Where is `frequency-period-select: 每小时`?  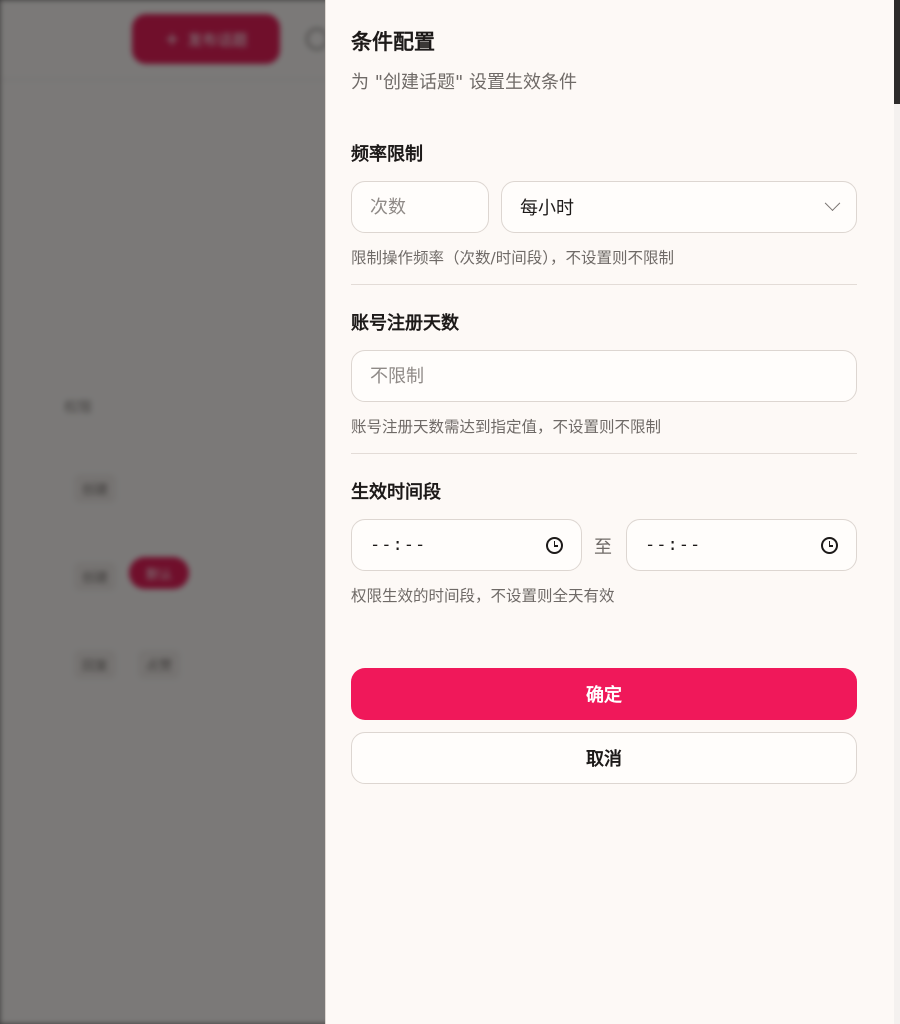 frequency-period-select: 每小时 is located at coordinates (679, 207).